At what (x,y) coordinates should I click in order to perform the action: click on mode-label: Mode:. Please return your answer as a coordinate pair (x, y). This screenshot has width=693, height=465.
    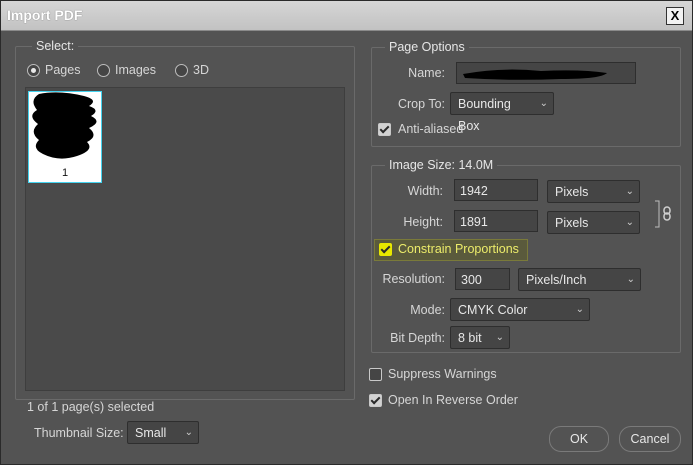
    Looking at the image, I should click on (427, 310).